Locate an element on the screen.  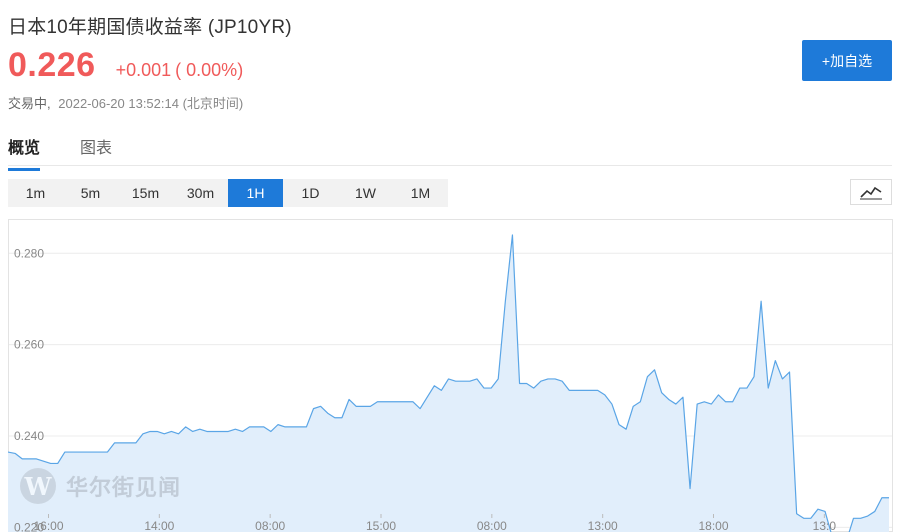
interval-1mo: 1M is located at coordinates (420, 193).